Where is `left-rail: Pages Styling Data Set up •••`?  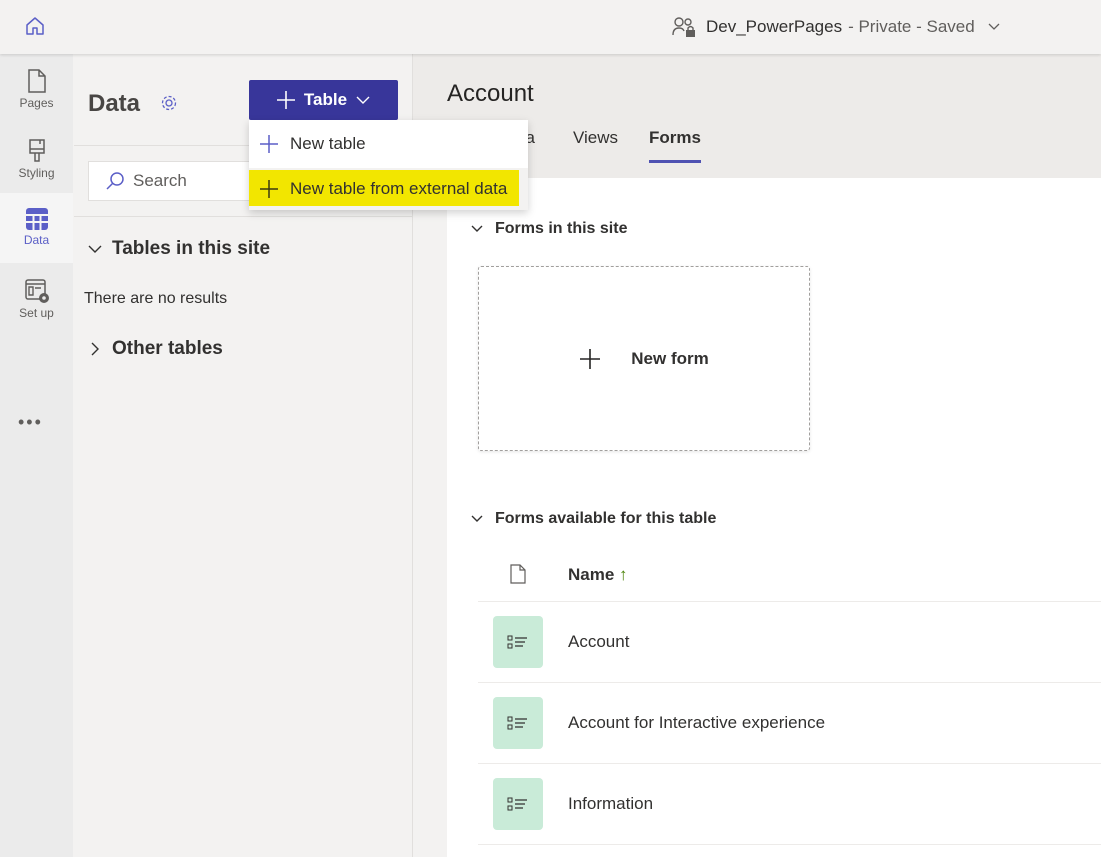
left-rail: Pages Styling Data Set up ••• is located at coordinates (36, 455).